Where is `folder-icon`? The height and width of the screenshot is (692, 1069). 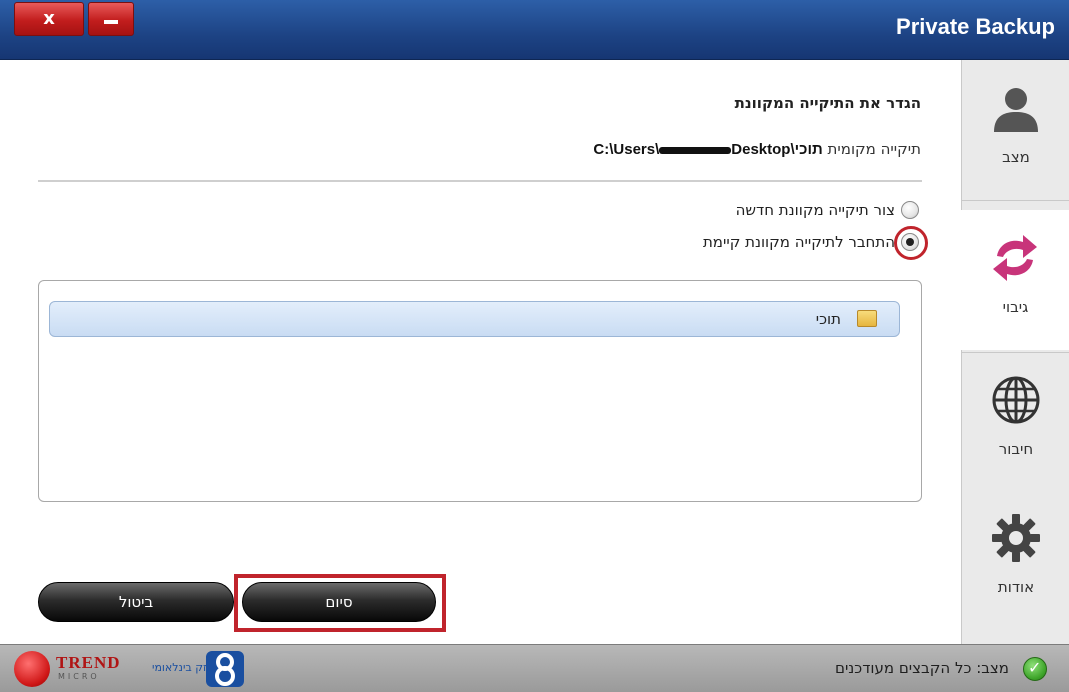
folder-icon is located at coordinates (867, 318).